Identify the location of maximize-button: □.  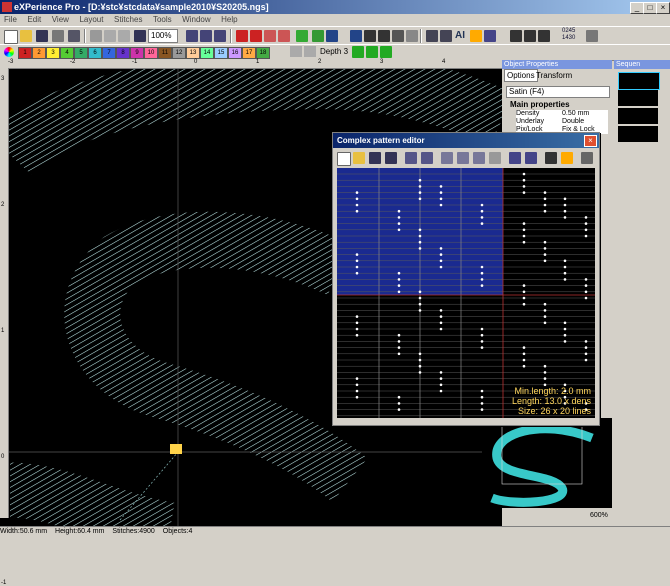
(650, 8).